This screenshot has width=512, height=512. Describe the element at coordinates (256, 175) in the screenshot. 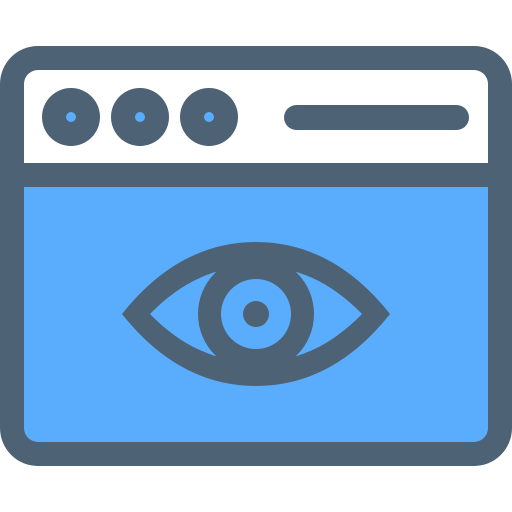

I see `titlebar-divider` at that location.